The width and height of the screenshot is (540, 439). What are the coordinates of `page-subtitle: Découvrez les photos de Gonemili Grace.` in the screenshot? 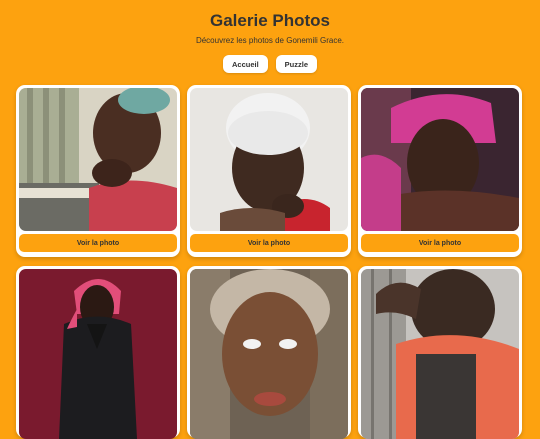 It's located at (270, 40).